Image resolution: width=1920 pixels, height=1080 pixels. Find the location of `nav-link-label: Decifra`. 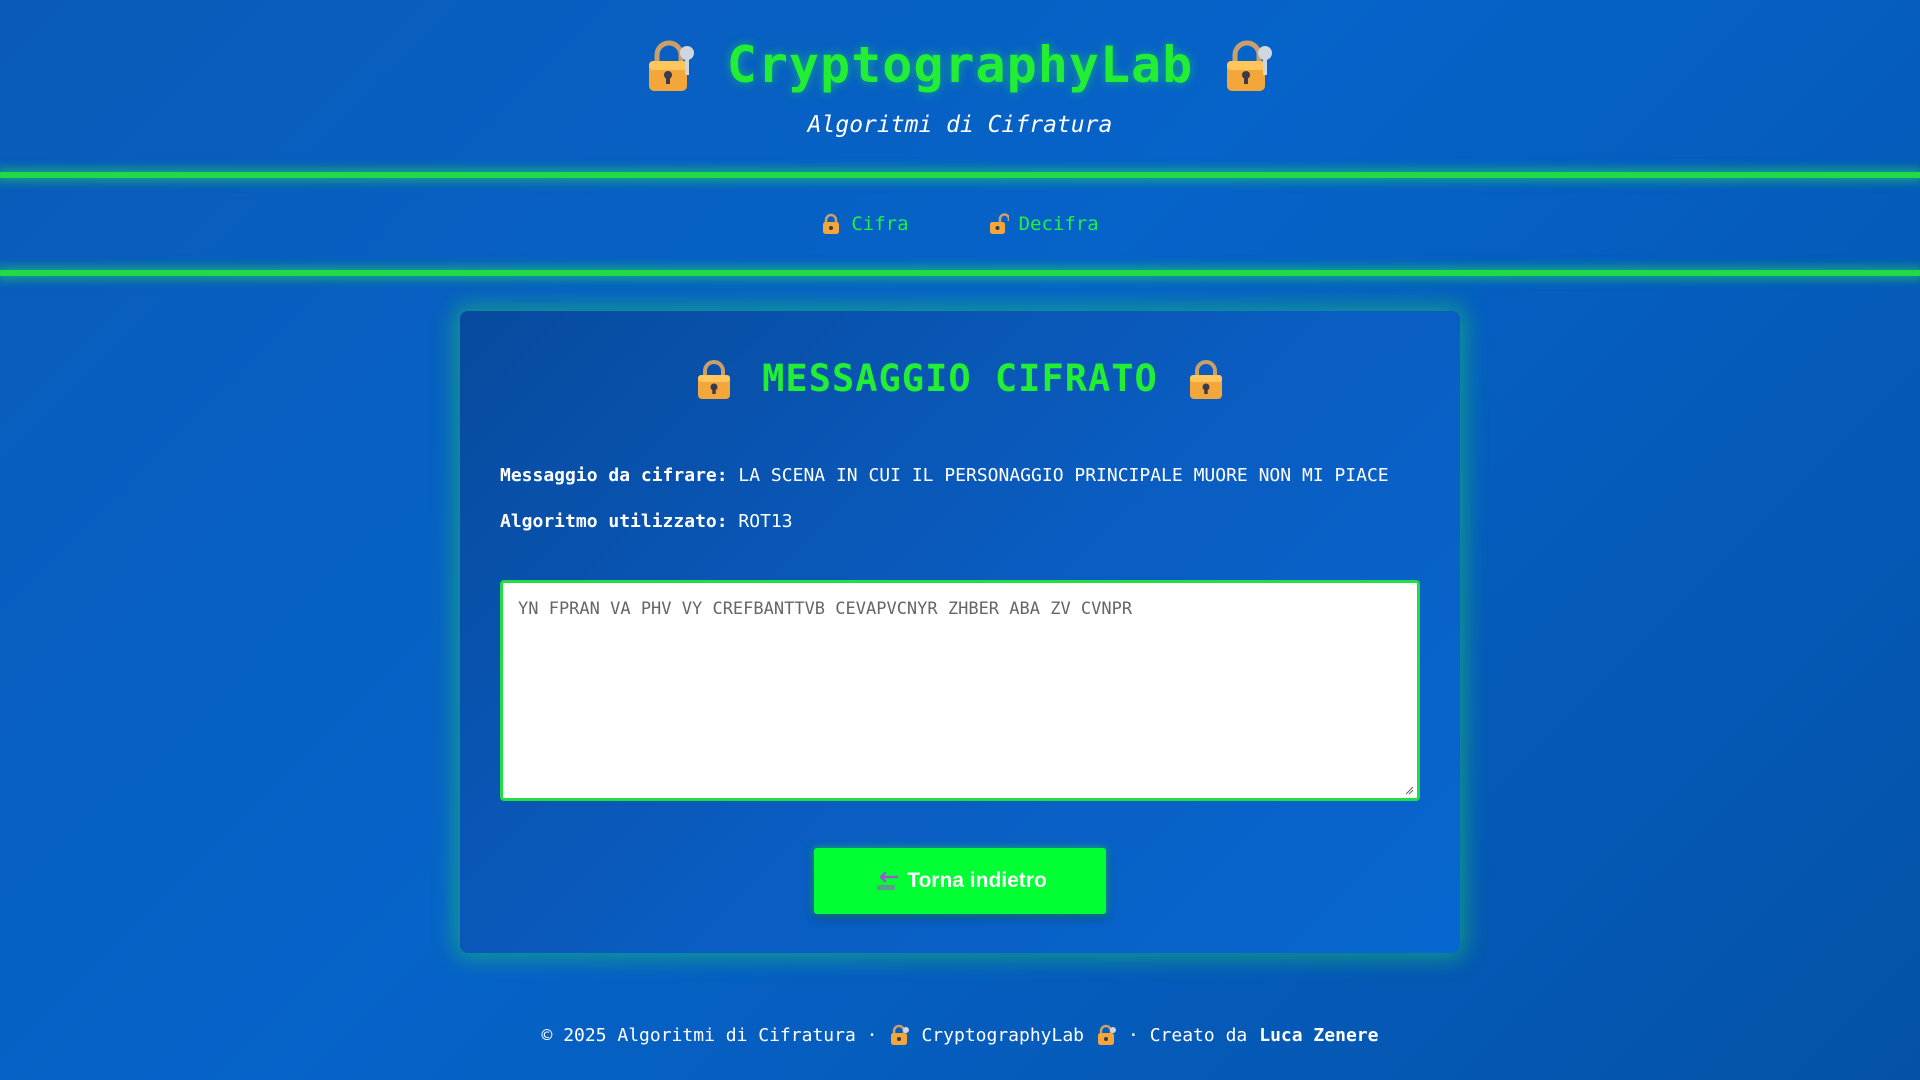

nav-link-label: Decifra is located at coordinates (1058, 224).